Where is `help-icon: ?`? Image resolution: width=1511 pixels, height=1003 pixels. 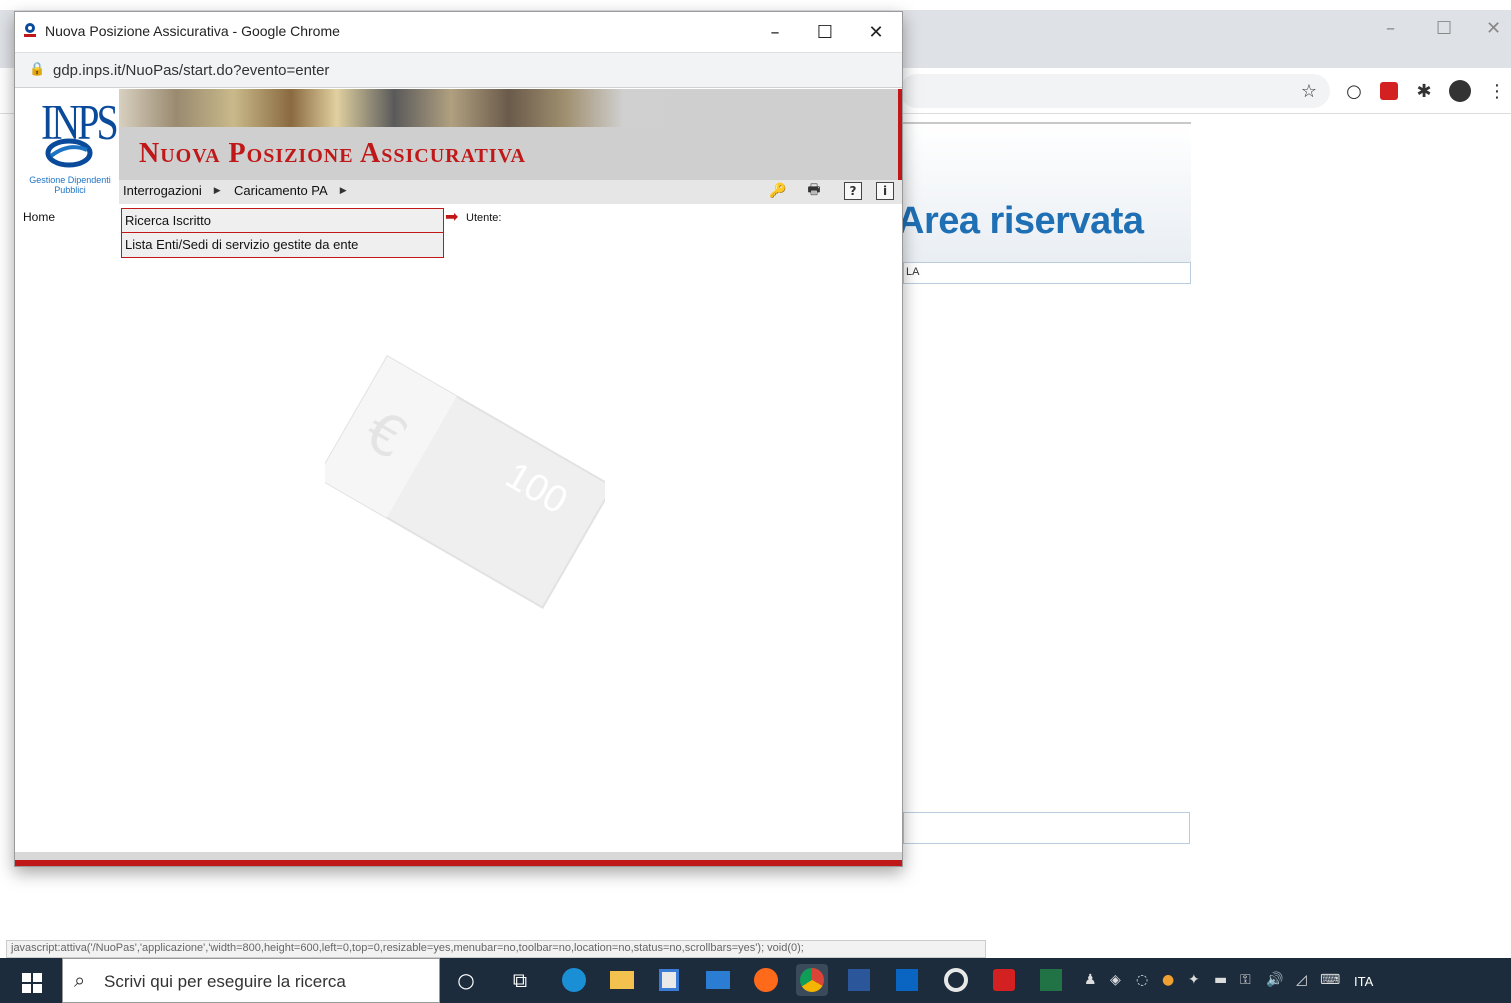
help-icon: ? is located at coordinates (853, 191).